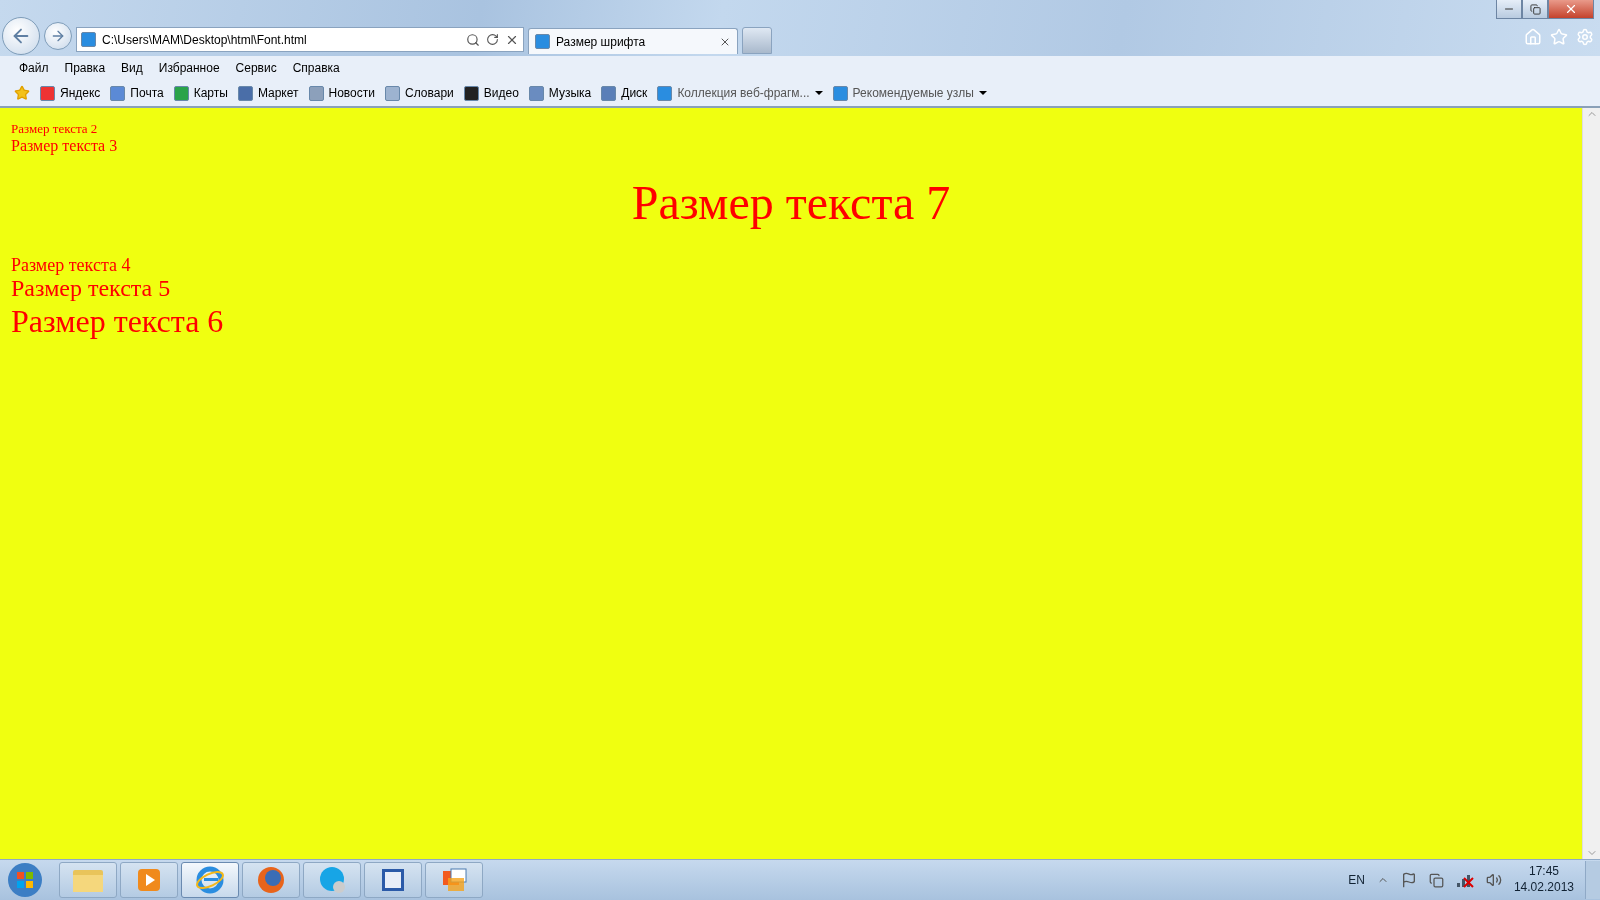 This screenshot has height=900, width=1600. Describe the element at coordinates (132, 68) in the screenshot. I see `menu-item: Вид` at that location.